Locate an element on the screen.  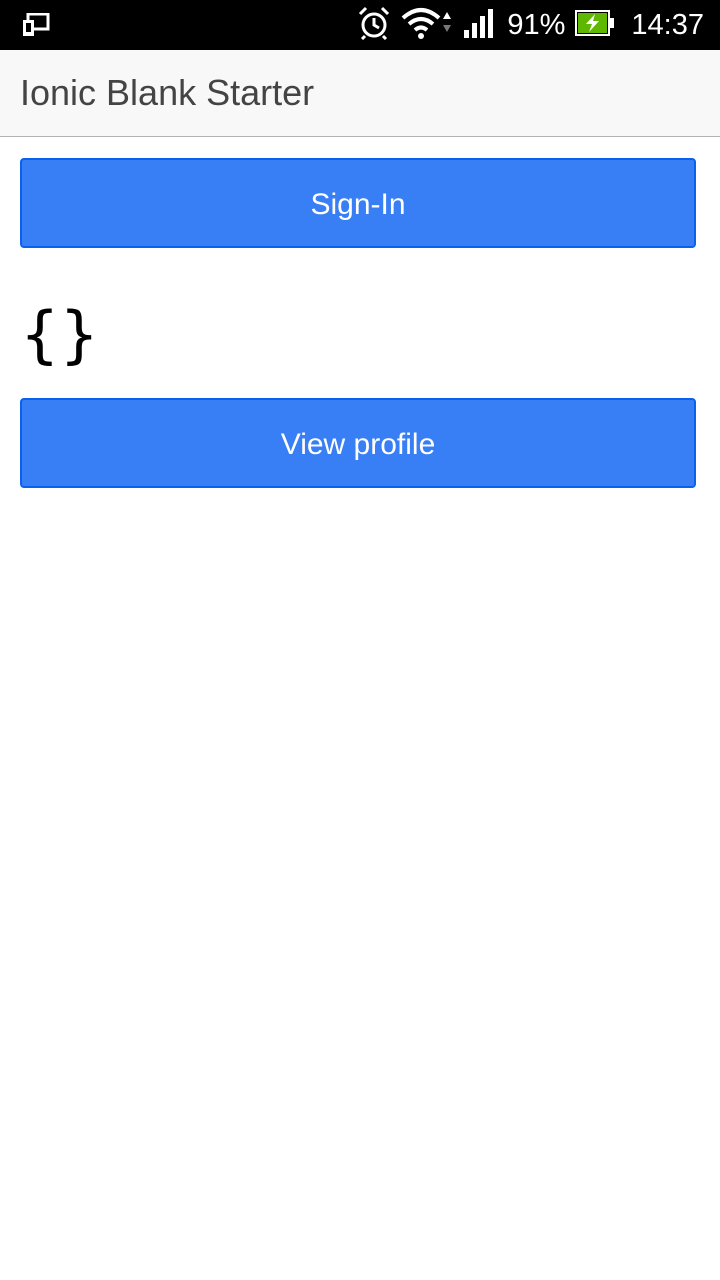
view-profile-button: View profile is located at coordinates (358, 443).